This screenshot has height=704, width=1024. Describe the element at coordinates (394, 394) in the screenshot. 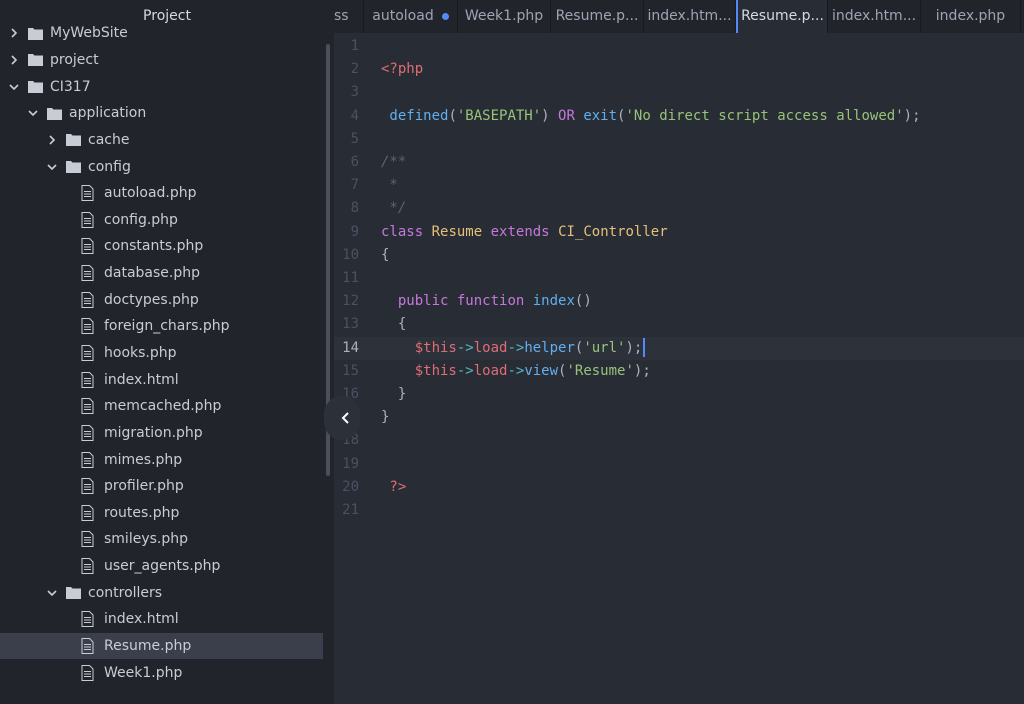

I see `code-token: }` at that location.